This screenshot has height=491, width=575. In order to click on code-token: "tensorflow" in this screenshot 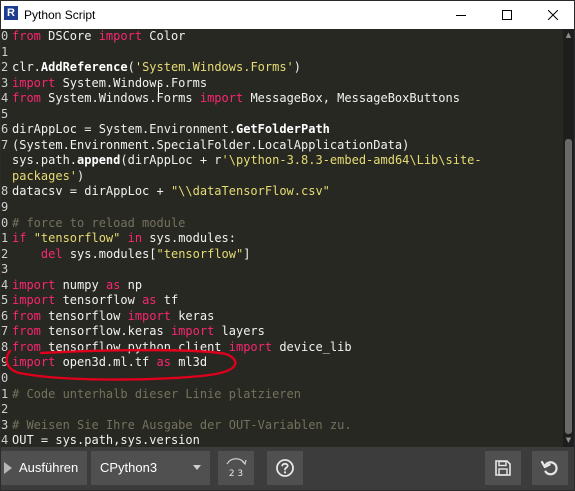, I will do `click(200, 253)`.